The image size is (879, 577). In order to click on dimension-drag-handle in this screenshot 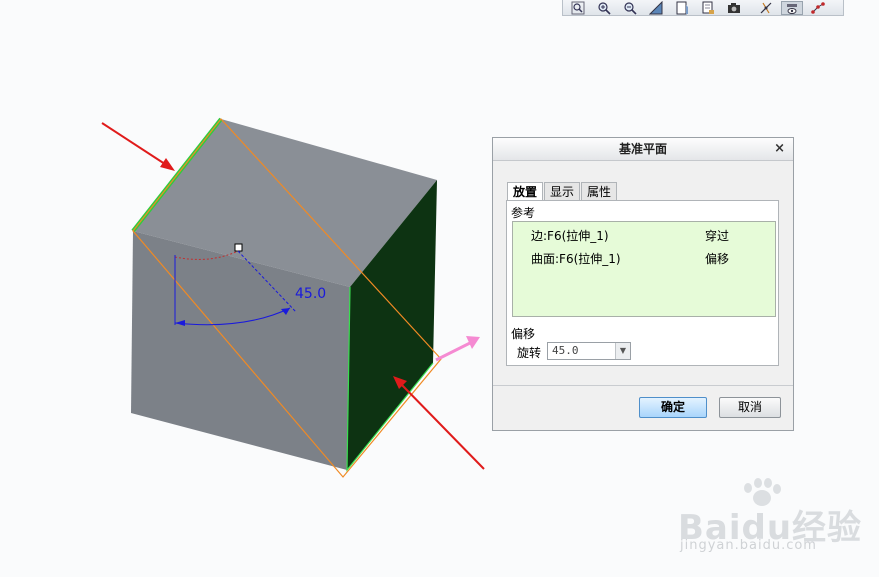, I will do `click(238, 247)`.